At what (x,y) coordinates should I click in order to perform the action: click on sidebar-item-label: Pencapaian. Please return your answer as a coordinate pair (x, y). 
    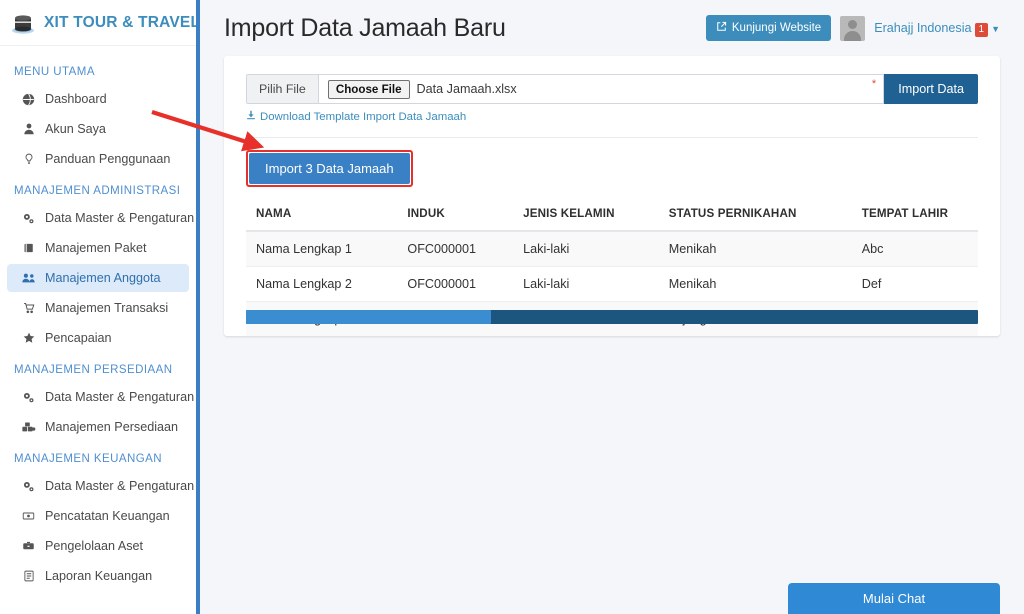
    Looking at the image, I should click on (78, 338).